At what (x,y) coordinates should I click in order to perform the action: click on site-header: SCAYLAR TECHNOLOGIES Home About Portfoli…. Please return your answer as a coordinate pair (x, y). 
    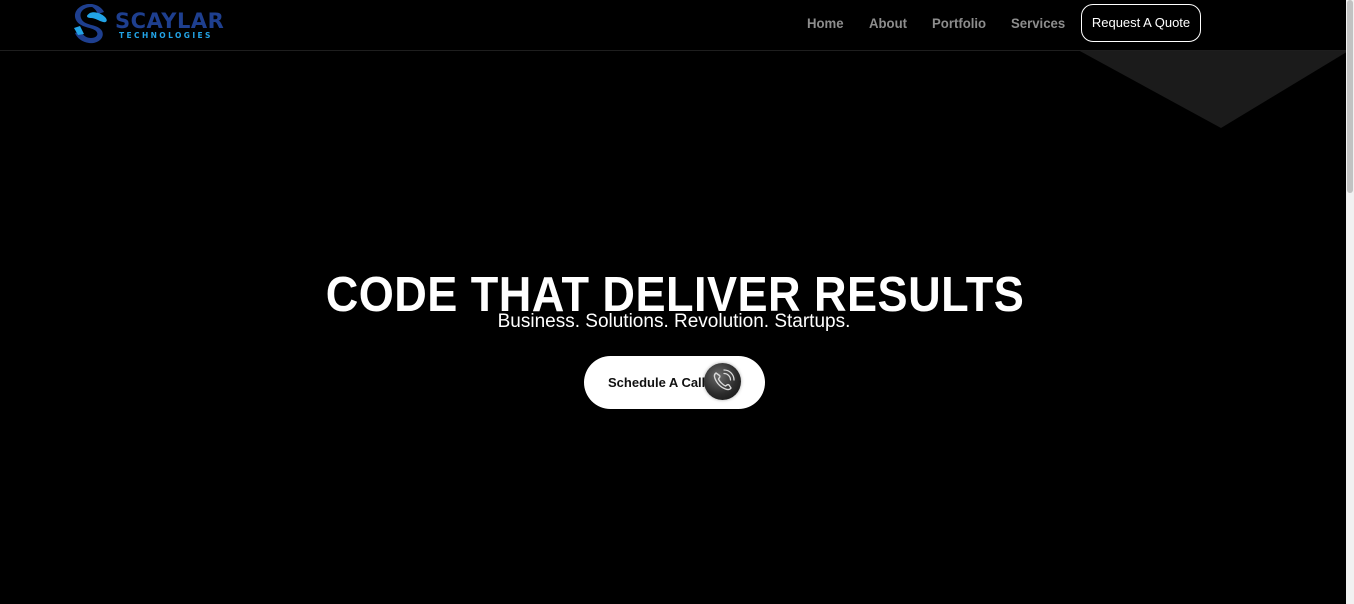
    Looking at the image, I should click on (673, 25).